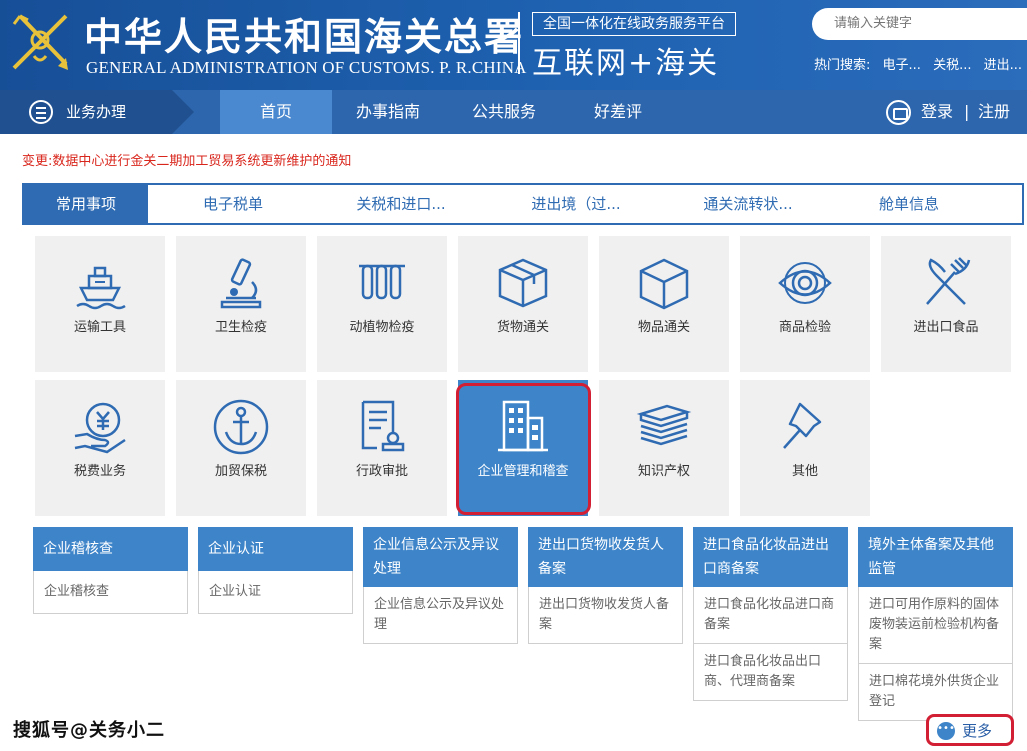 This screenshot has height=751, width=1027. What do you see at coordinates (240, 471) in the screenshot?
I see `tile-label: 加贸保税` at bounding box center [240, 471].